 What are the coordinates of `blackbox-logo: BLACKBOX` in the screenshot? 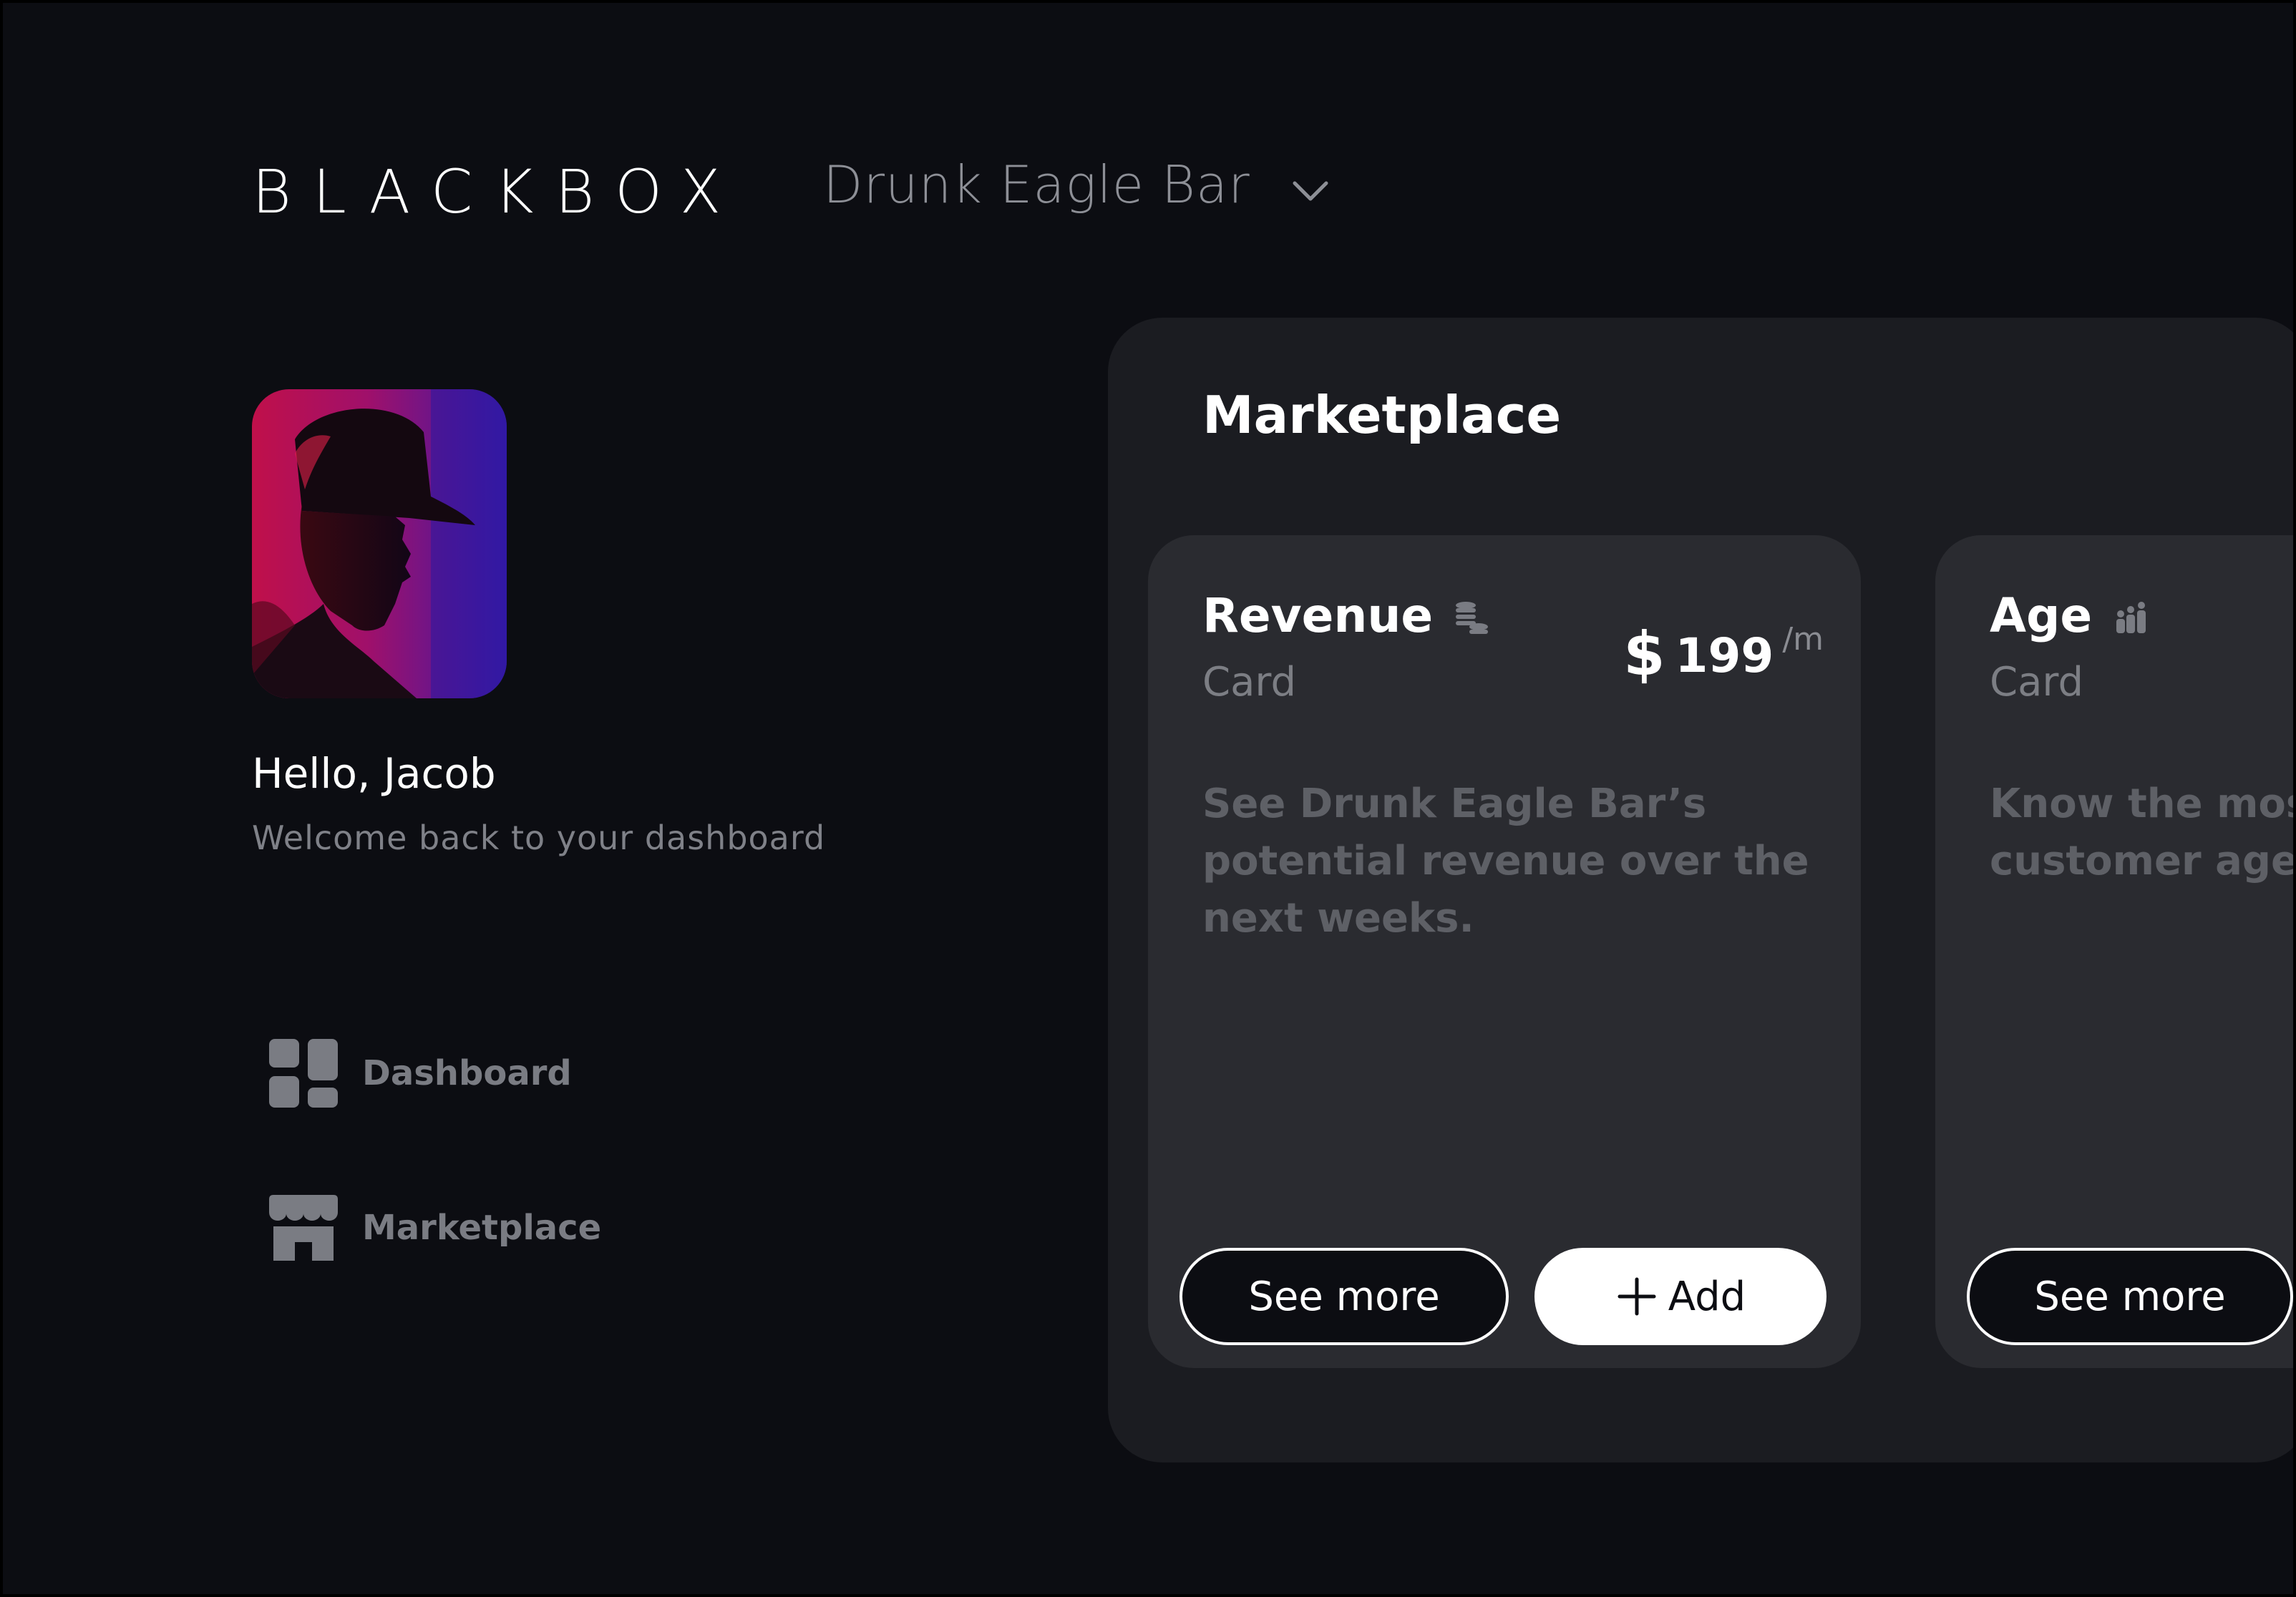 It's located at (498, 192).